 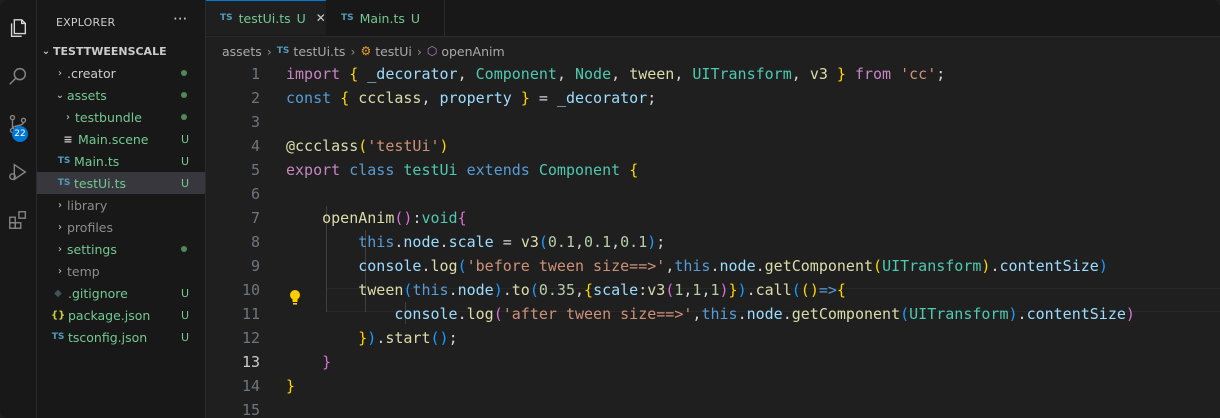 What do you see at coordinates (250, 290) in the screenshot?
I see `line-number: 10` at bounding box center [250, 290].